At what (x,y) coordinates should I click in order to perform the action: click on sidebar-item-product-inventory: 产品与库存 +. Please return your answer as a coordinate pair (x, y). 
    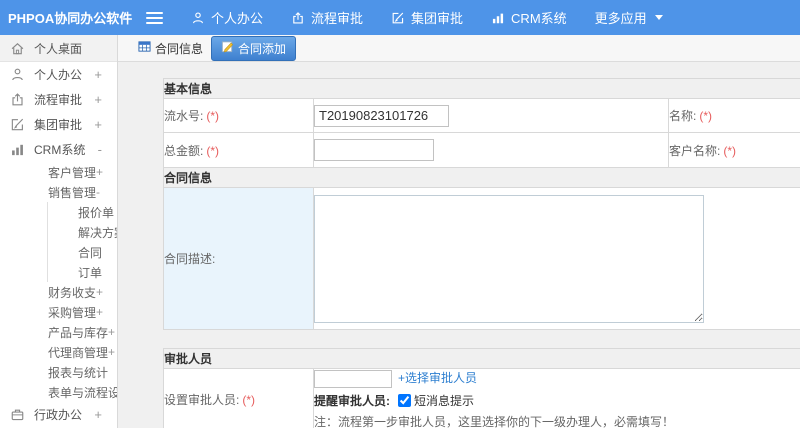
    Looking at the image, I should click on (58, 332).